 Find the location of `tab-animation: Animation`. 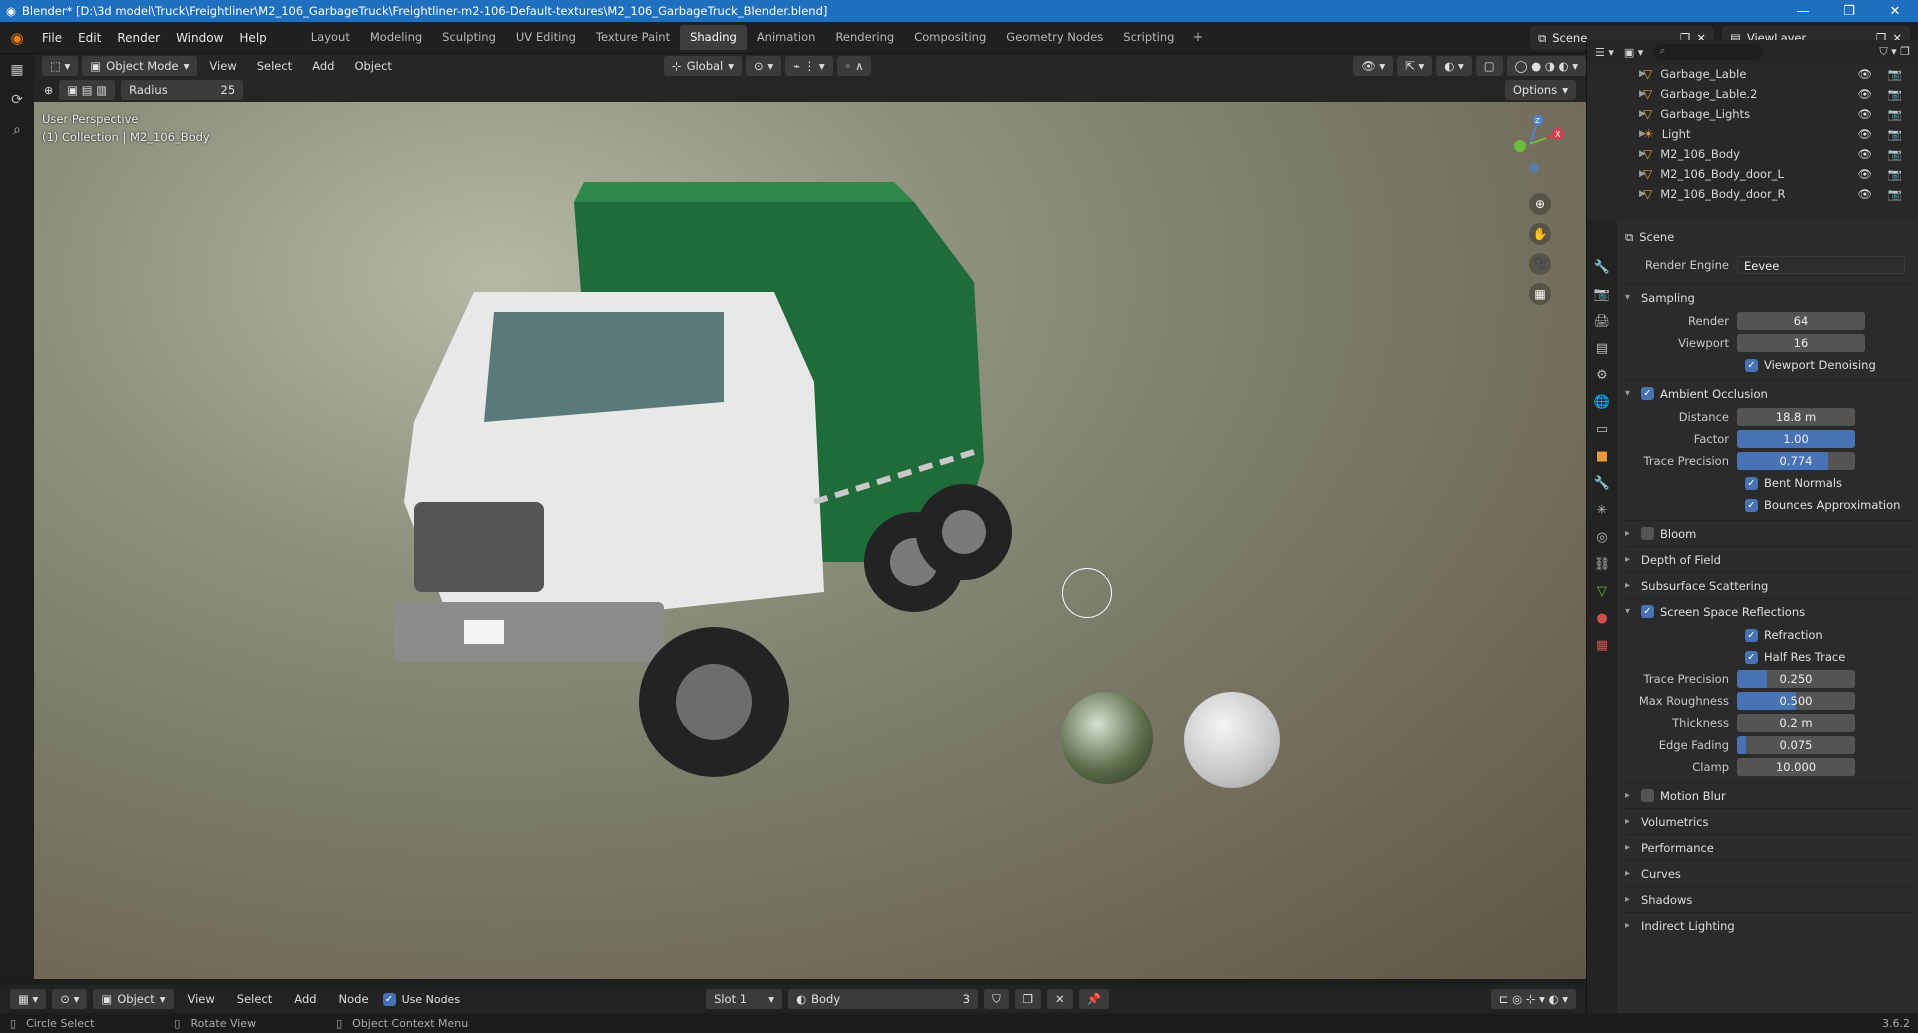

tab-animation: Animation is located at coordinates (786, 37).